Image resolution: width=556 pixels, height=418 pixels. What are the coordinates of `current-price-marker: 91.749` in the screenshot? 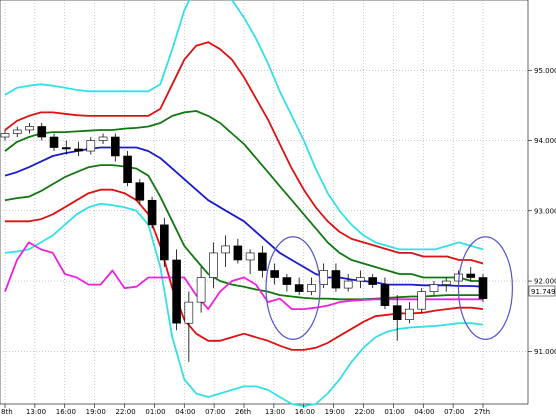 It's located at (542, 291).